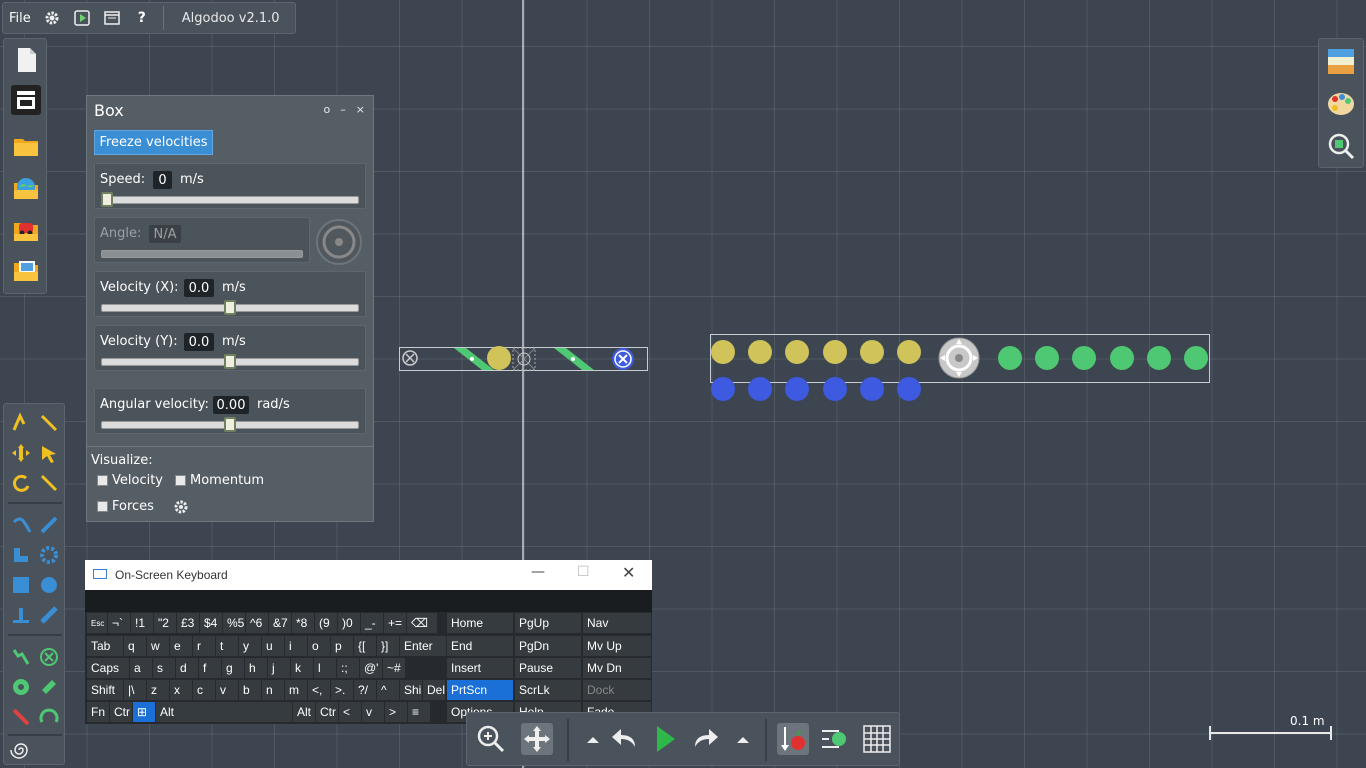  Describe the element at coordinates (26, 100) in the screenshot. I see `browse-scenes-icon` at that location.